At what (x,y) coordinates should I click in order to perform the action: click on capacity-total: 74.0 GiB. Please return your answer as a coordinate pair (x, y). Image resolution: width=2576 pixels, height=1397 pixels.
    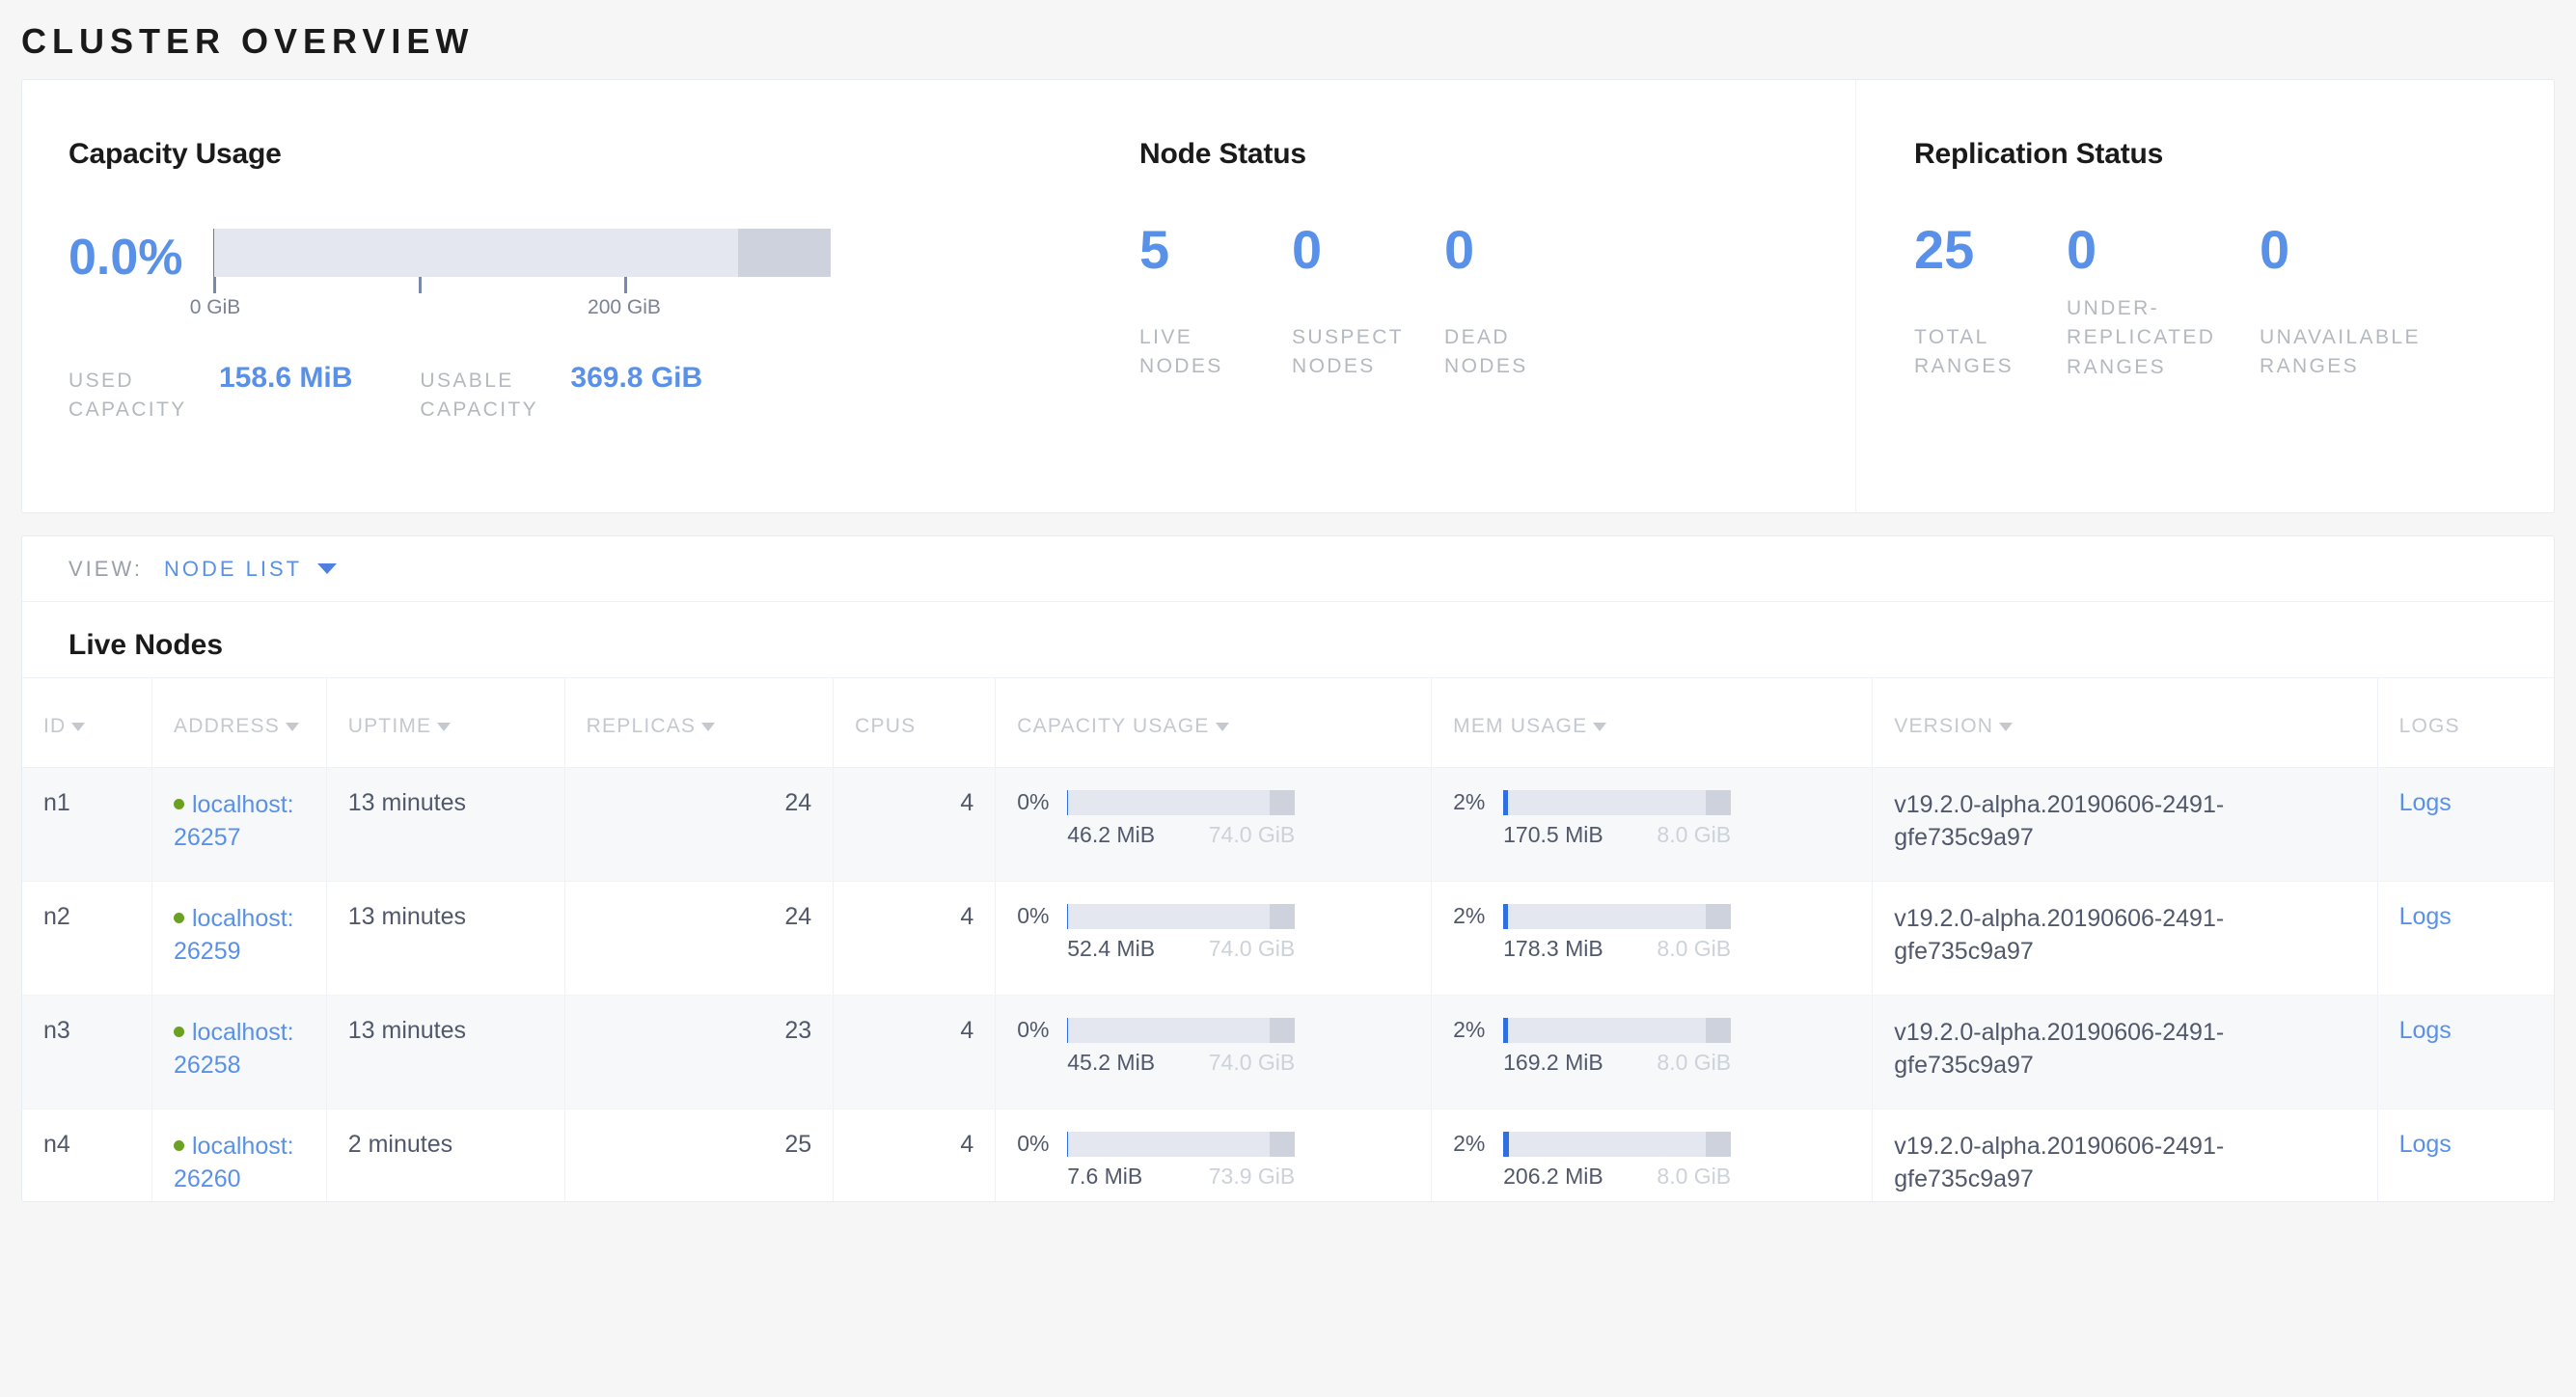
    Looking at the image, I should click on (1252, 834).